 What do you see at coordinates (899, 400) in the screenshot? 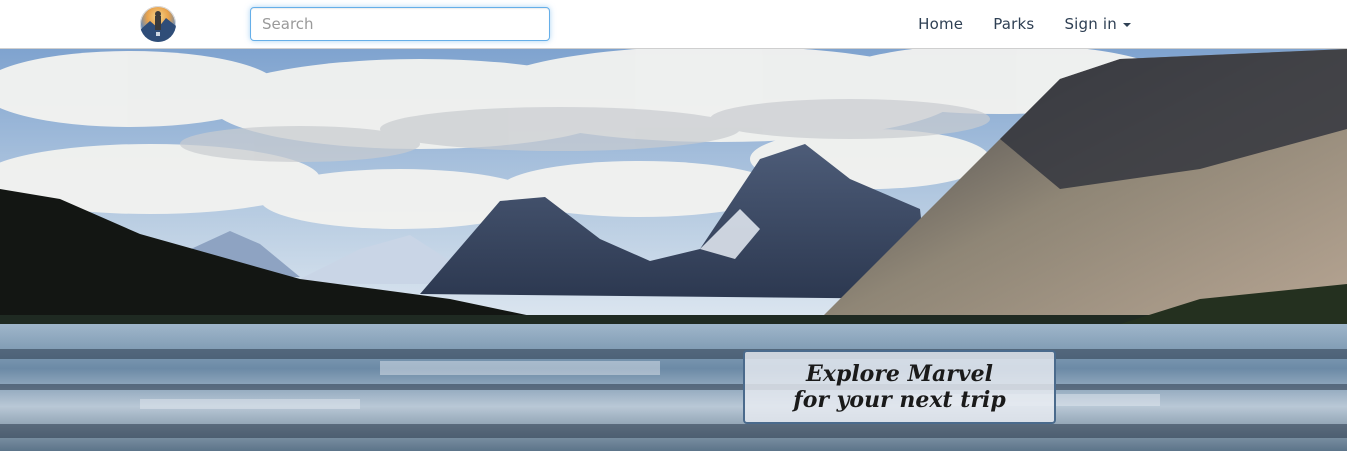
I see `tagline-line-2: for your next trip` at bounding box center [899, 400].